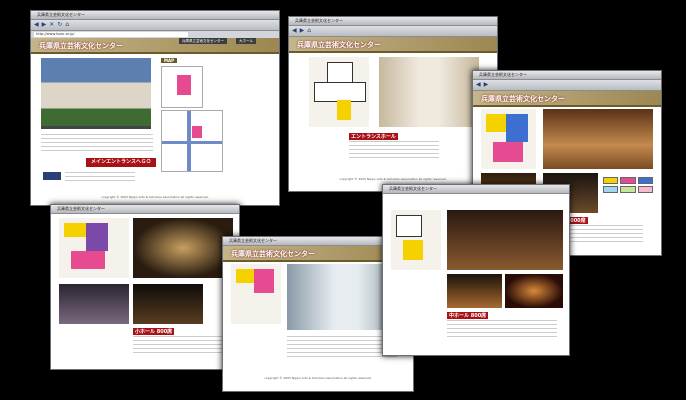 The height and width of the screenshot is (400, 686). What do you see at coordinates (394, 151) in the screenshot?
I see `entrance-text` at bounding box center [394, 151].